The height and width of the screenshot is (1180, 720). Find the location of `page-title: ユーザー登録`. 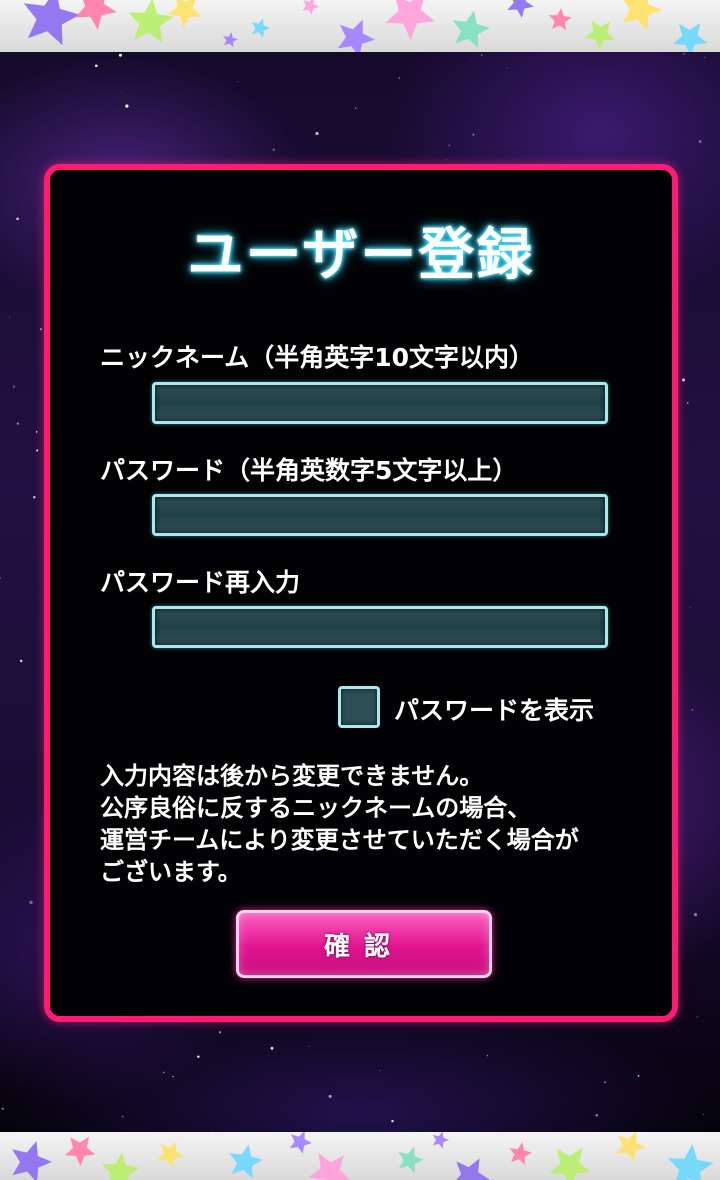

page-title: ユーザー登録 is located at coordinates (361, 255).